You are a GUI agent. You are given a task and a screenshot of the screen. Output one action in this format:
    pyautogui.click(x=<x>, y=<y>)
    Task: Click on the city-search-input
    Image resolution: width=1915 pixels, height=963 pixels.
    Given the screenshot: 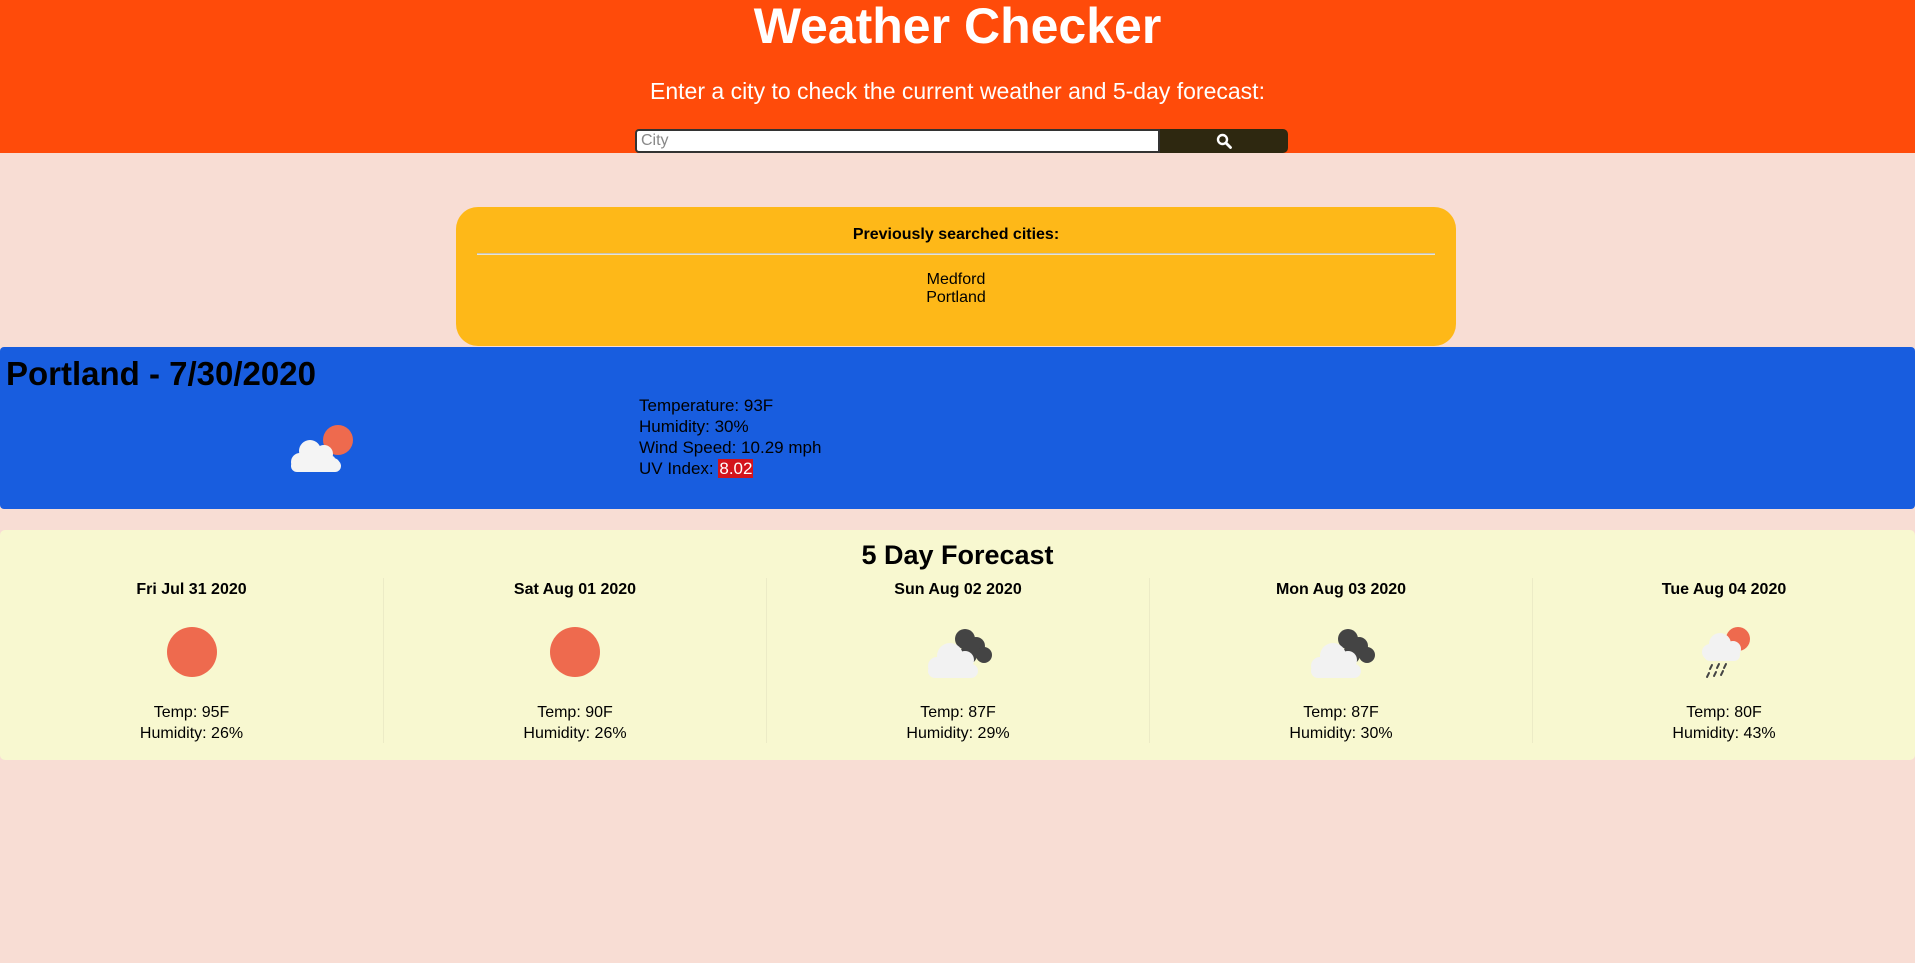 What is the action you would take?
    pyautogui.click(x=897, y=141)
    